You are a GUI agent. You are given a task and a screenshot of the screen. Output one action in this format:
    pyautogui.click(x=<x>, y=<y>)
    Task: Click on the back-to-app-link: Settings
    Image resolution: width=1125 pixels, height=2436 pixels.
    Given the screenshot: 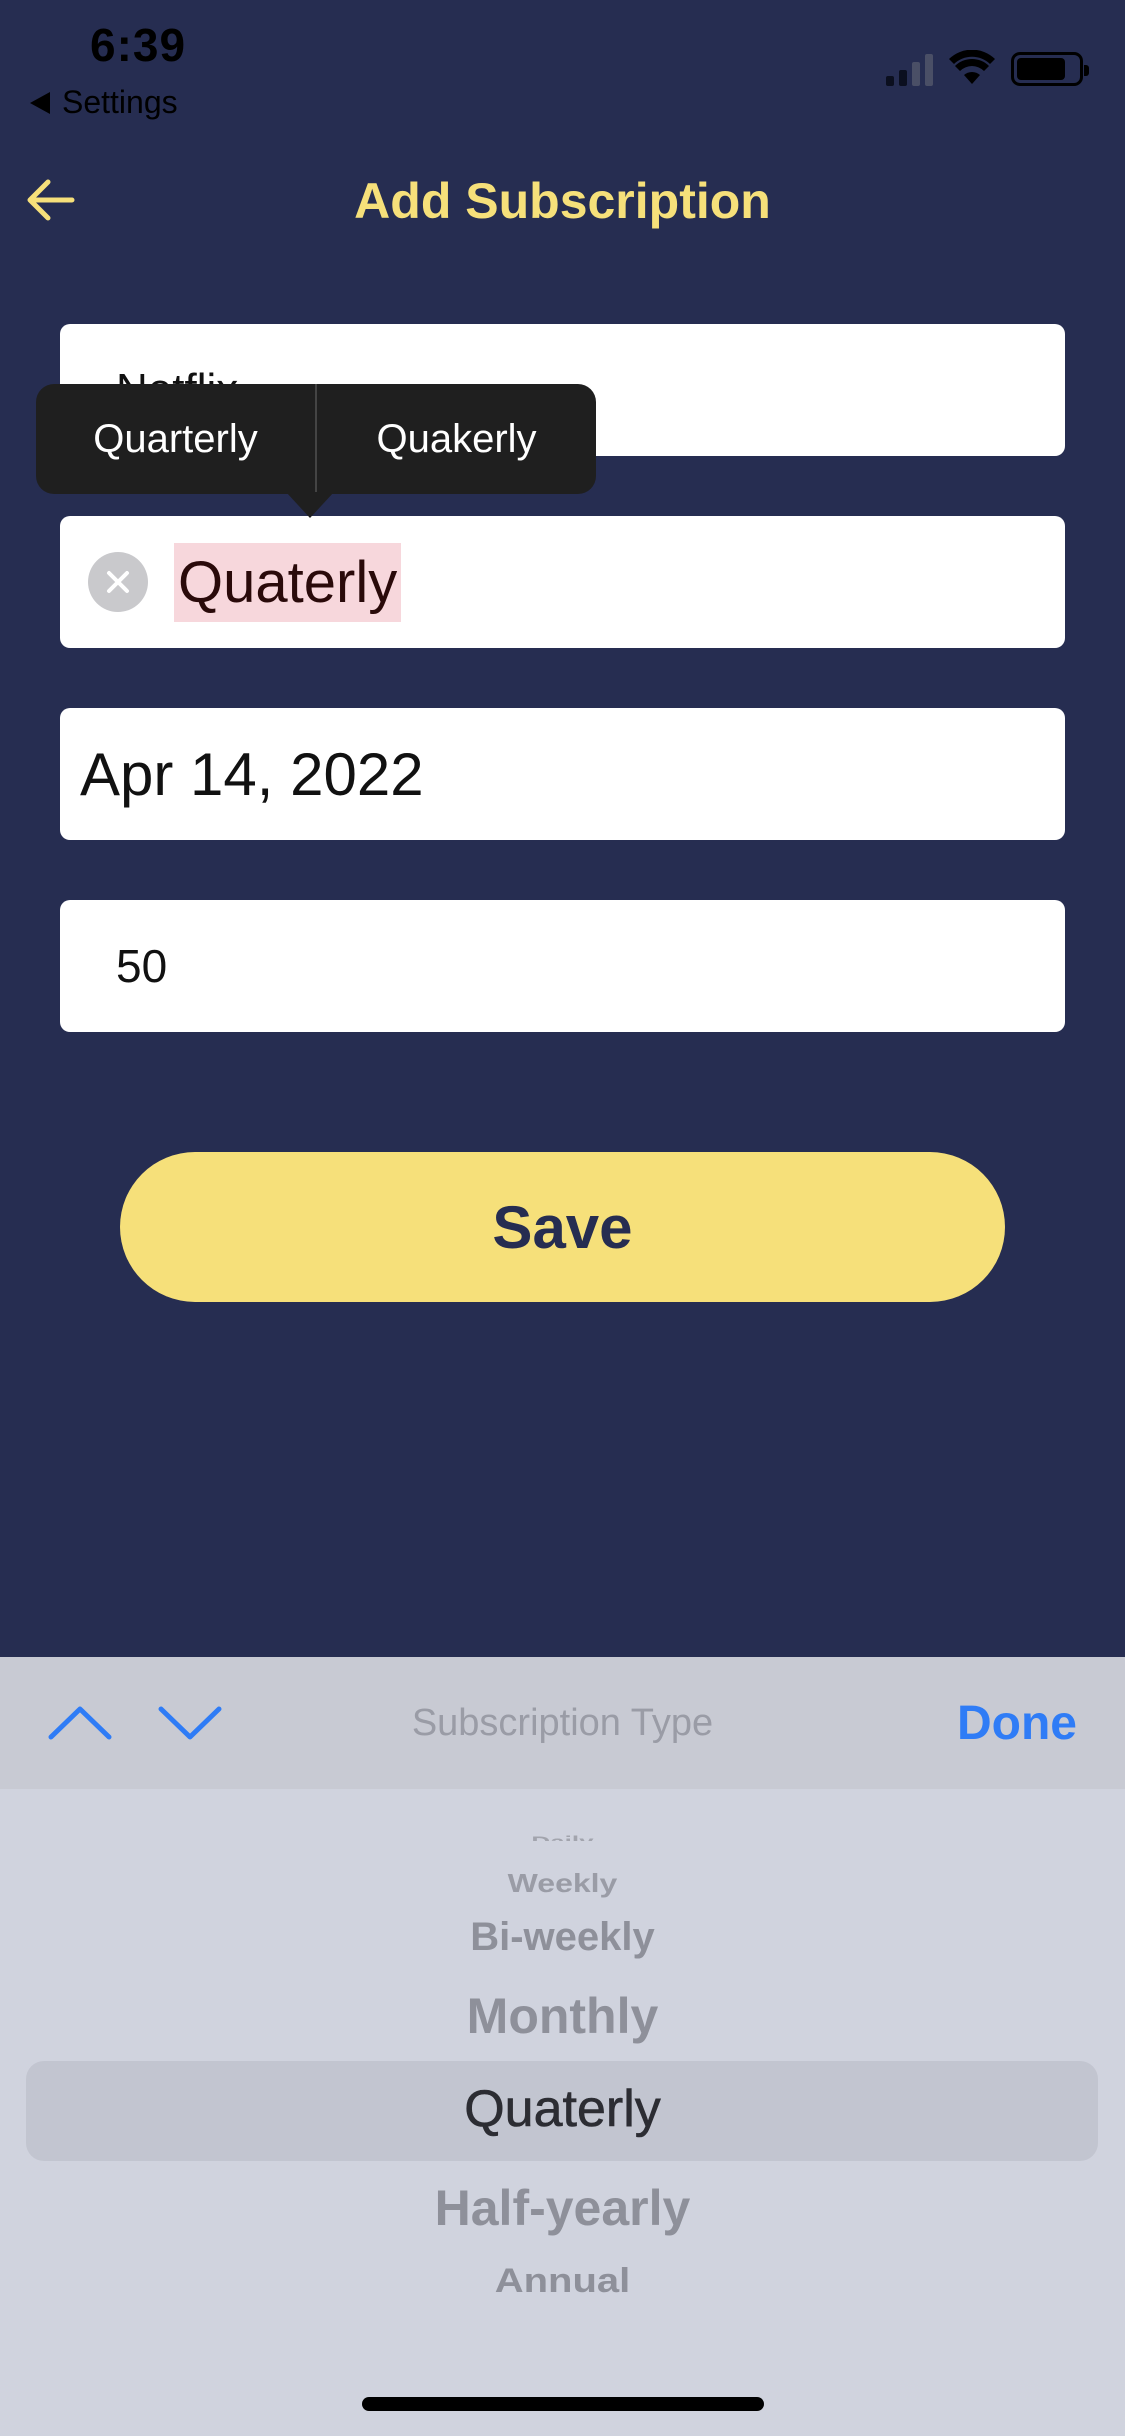 What is the action you would take?
    pyautogui.click(x=104, y=102)
    